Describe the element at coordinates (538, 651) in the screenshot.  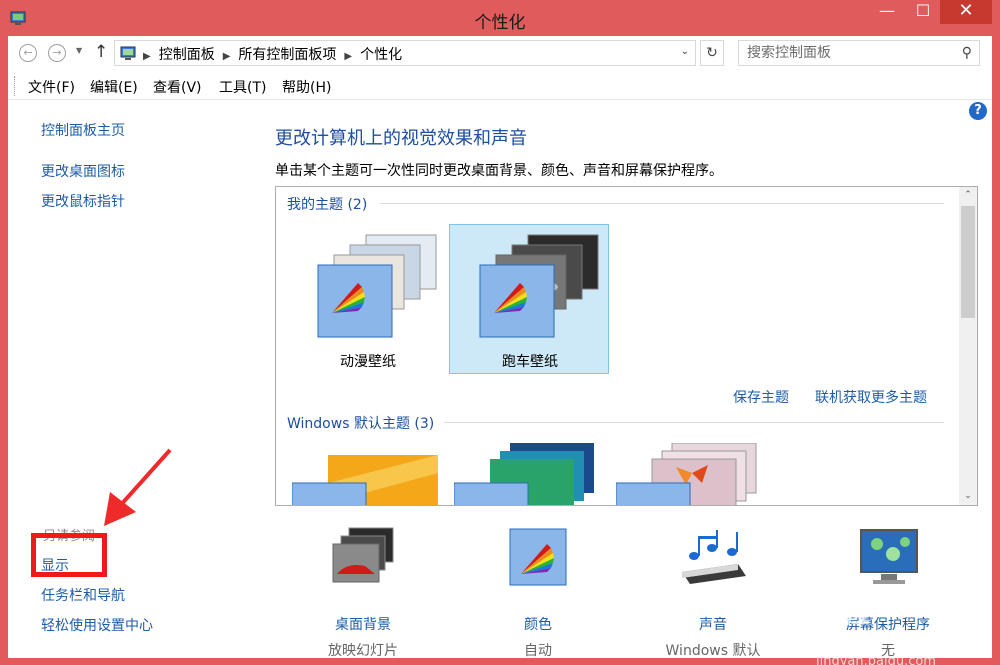
I see `option-value: 自动` at that location.